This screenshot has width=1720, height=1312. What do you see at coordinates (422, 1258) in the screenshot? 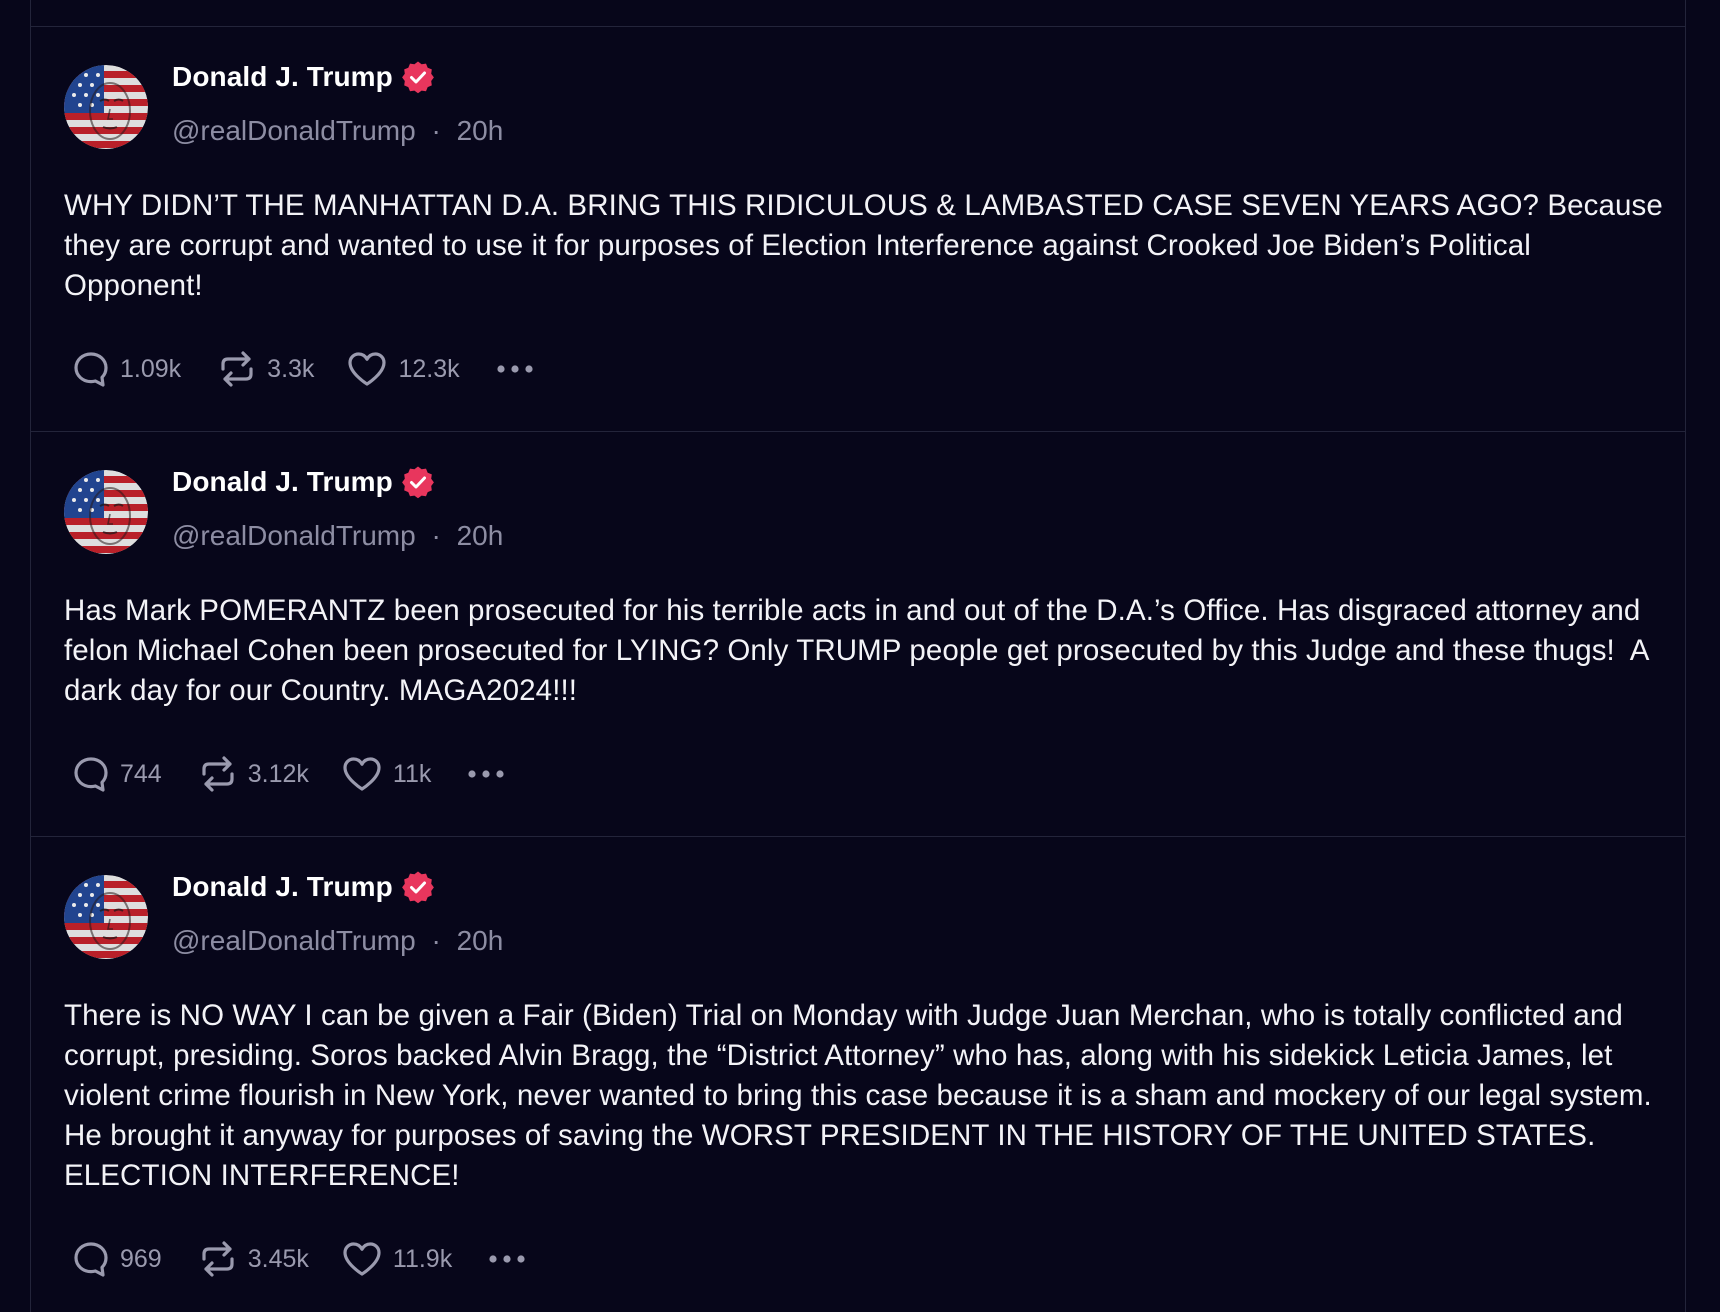
I see `like-count: 11.9k` at bounding box center [422, 1258].